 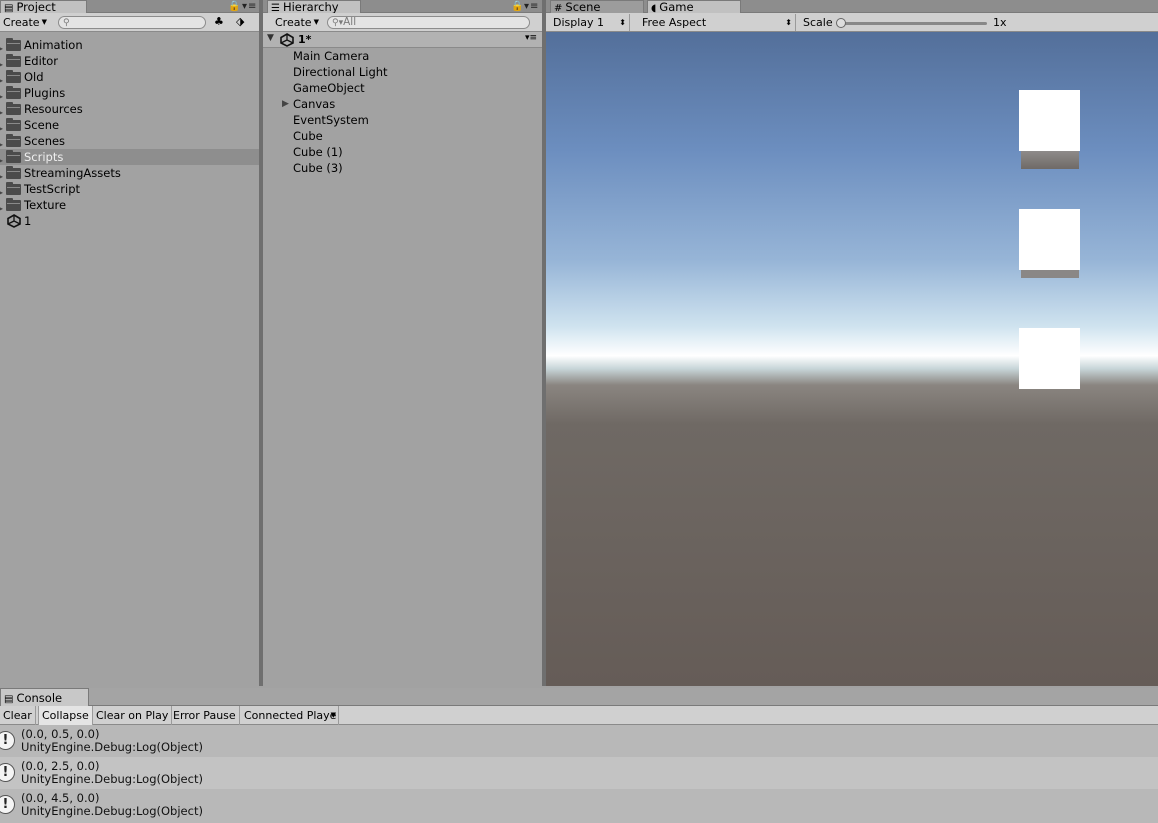 What do you see at coordinates (43, 7) in the screenshot?
I see `tab-project: ▤ Project` at bounding box center [43, 7].